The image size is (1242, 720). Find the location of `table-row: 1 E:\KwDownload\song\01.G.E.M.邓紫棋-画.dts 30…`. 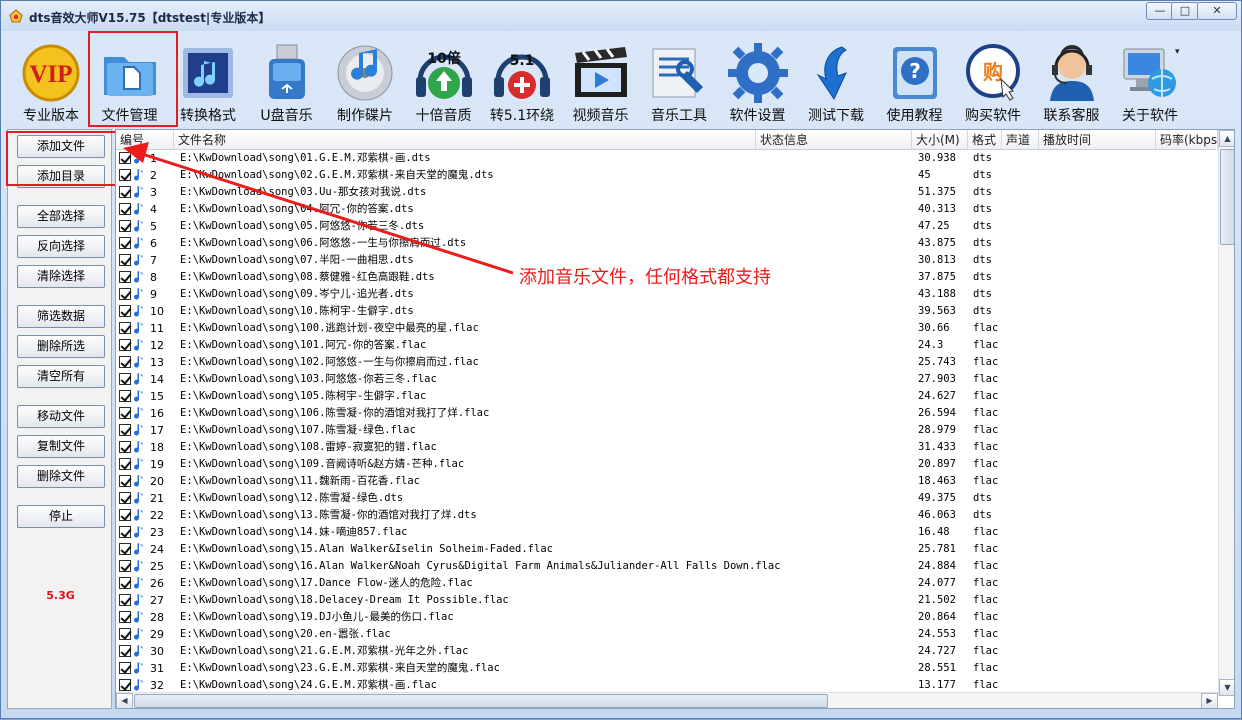

table-row: 1 E:\KwDownload\song\01.G.E.M.邓紫棋-画.dts 30… is located at coordinates (666, 158).